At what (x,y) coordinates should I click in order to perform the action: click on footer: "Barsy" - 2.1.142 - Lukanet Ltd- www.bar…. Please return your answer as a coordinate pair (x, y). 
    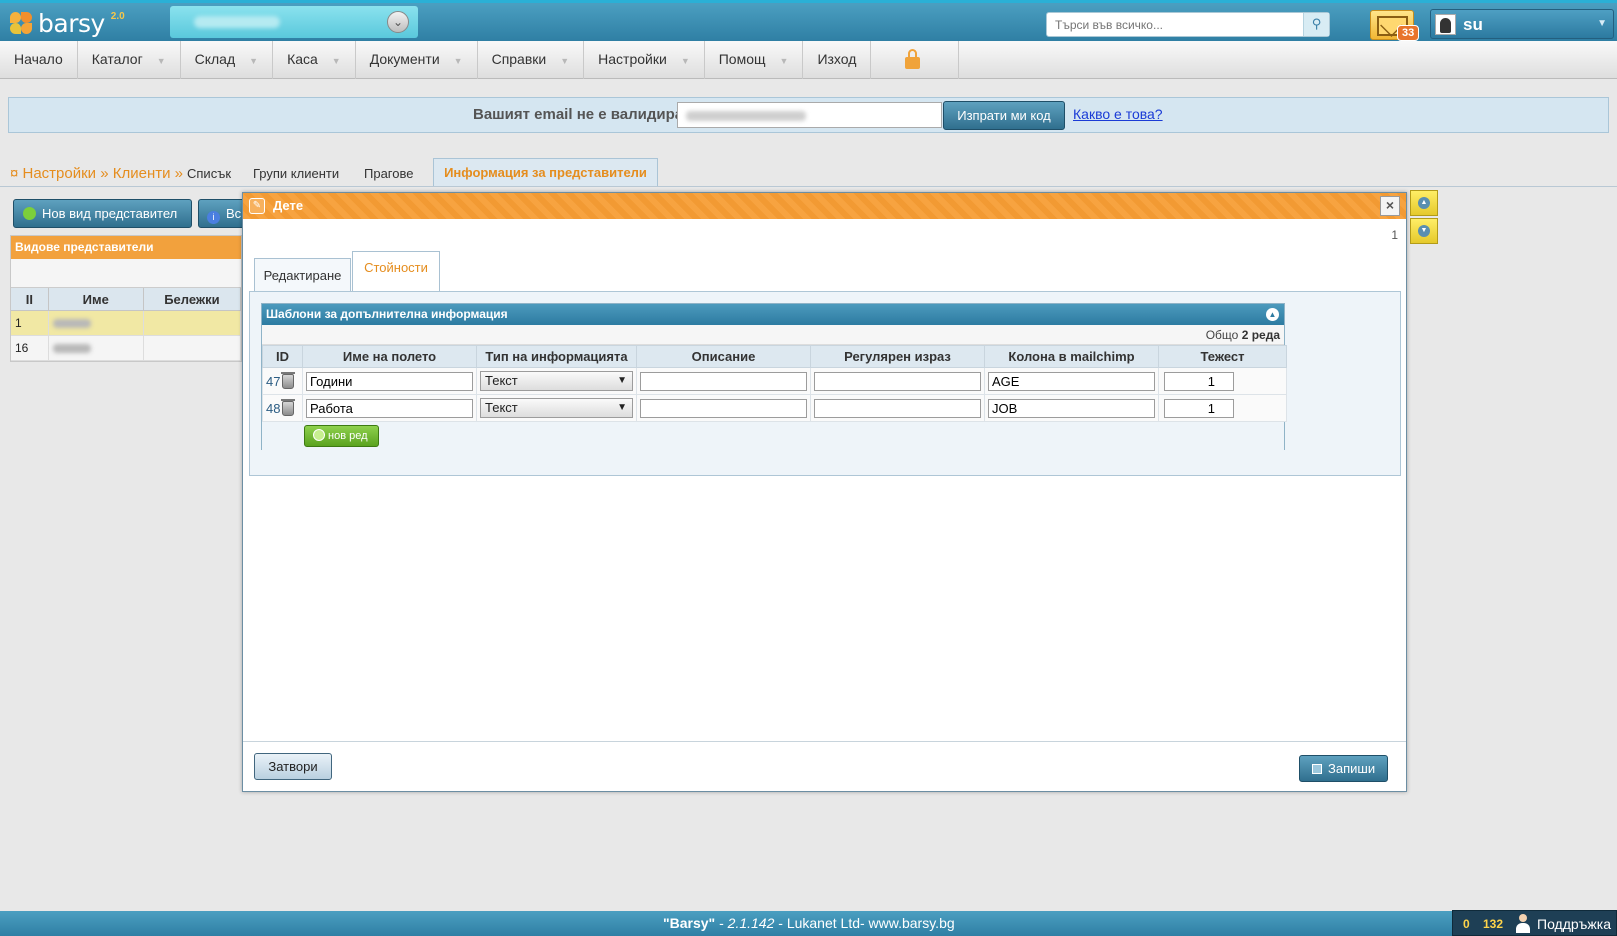
    Looking at the image, I should click on (808, 923).